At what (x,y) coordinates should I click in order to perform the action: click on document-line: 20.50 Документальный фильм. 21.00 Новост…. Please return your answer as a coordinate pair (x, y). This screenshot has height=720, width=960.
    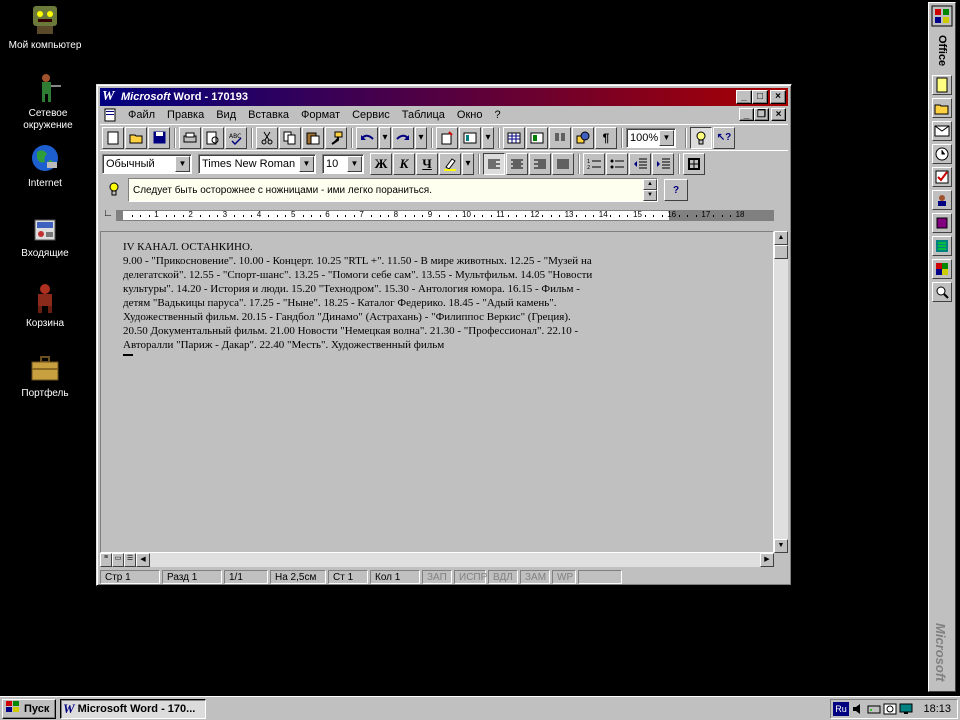
    Looking at the image, I should click on (395, 331).